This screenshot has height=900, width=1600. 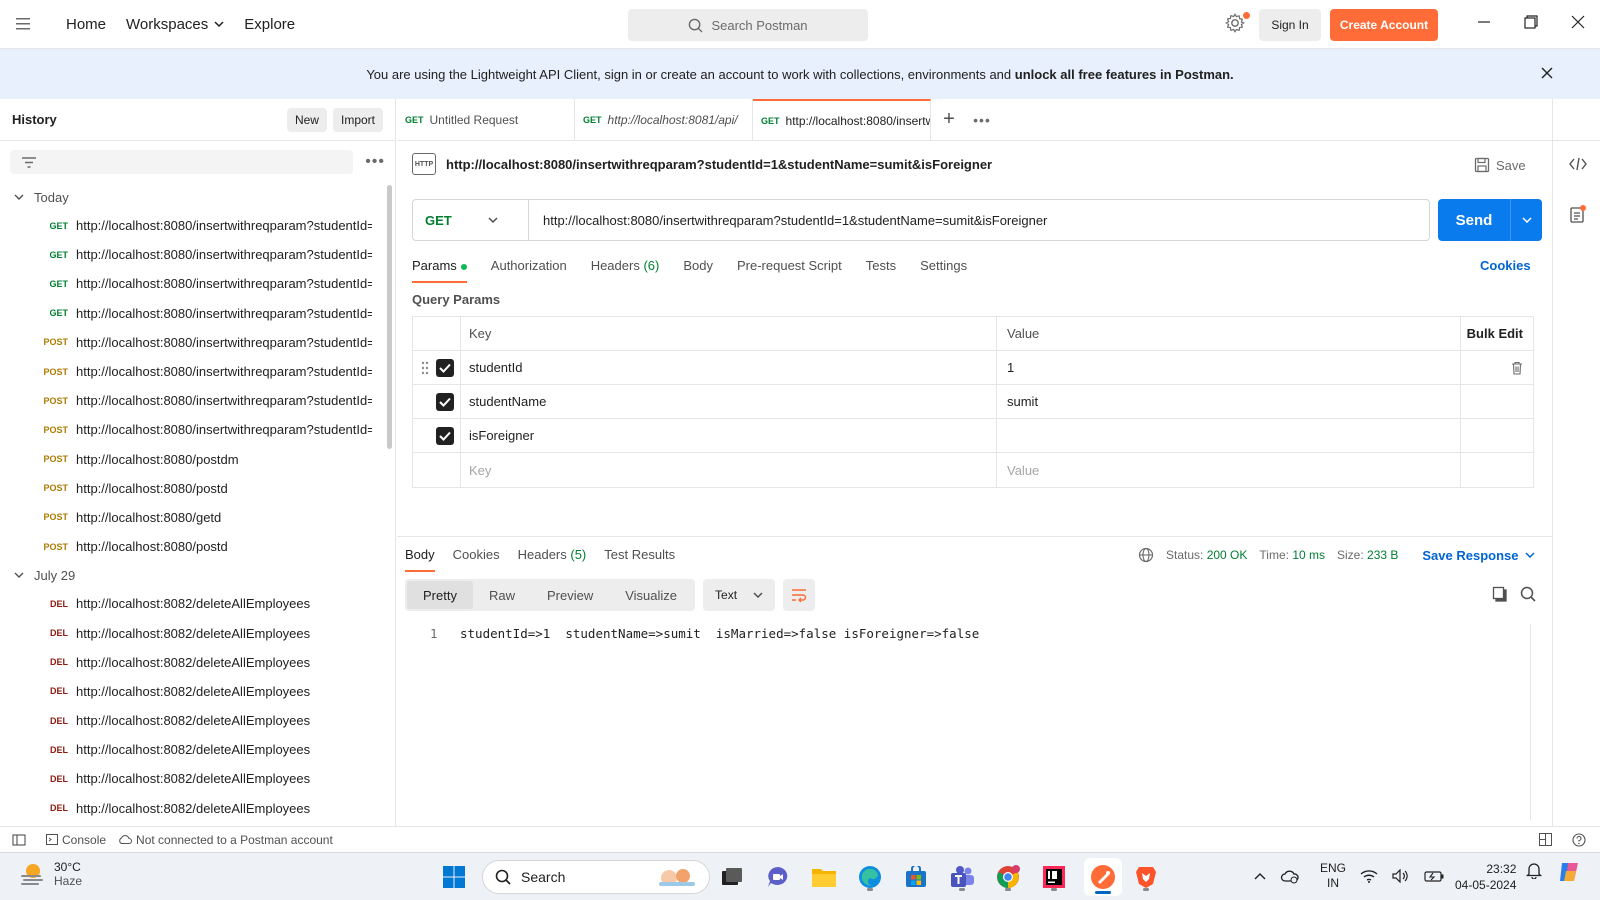 I want to click on save-response-button: Save Response, so click(x=1478, y=555).